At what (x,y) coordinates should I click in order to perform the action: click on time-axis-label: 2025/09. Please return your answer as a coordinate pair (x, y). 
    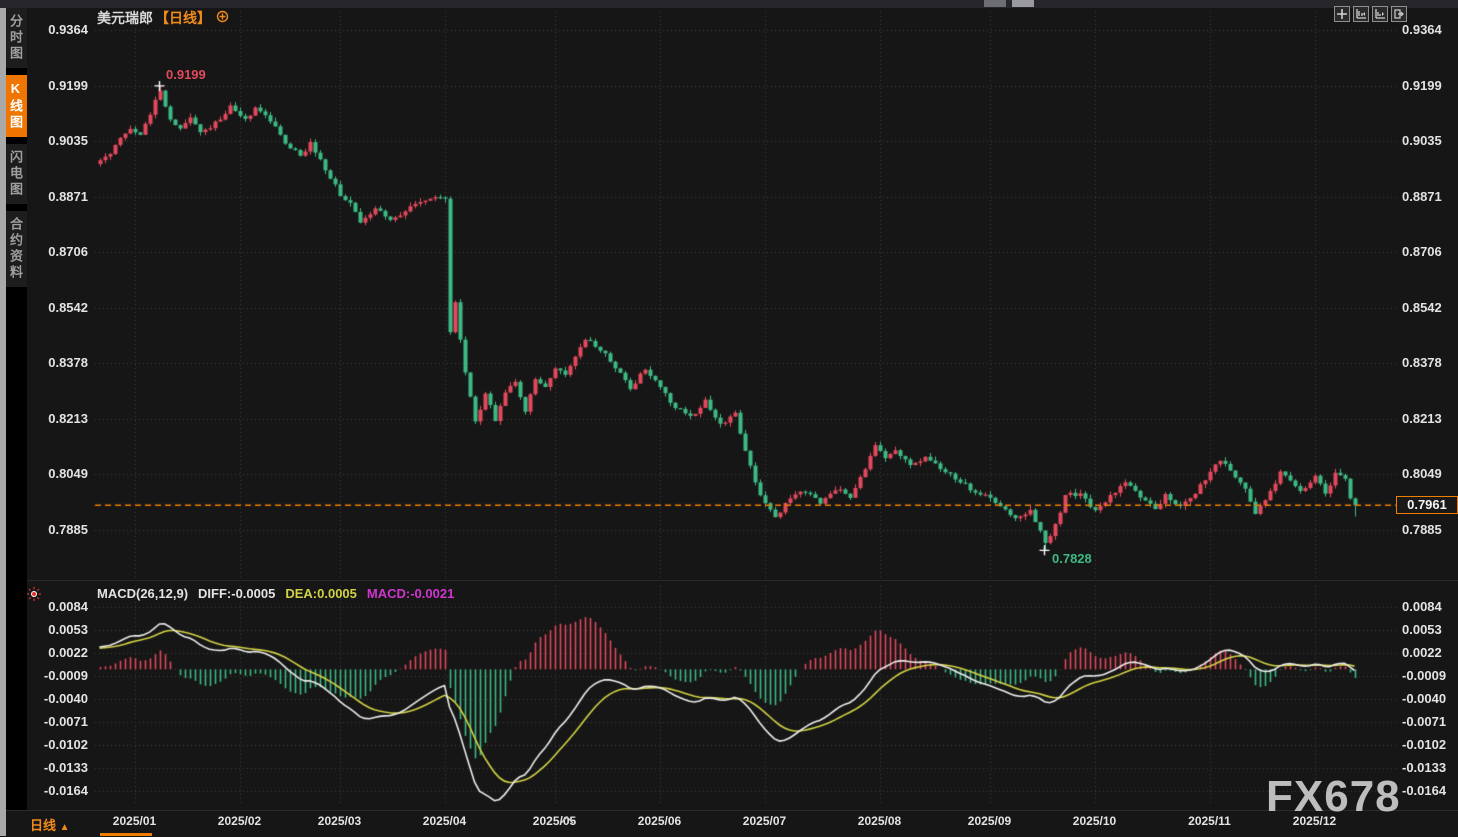
    Looking at the image, I should click on (989, 821).